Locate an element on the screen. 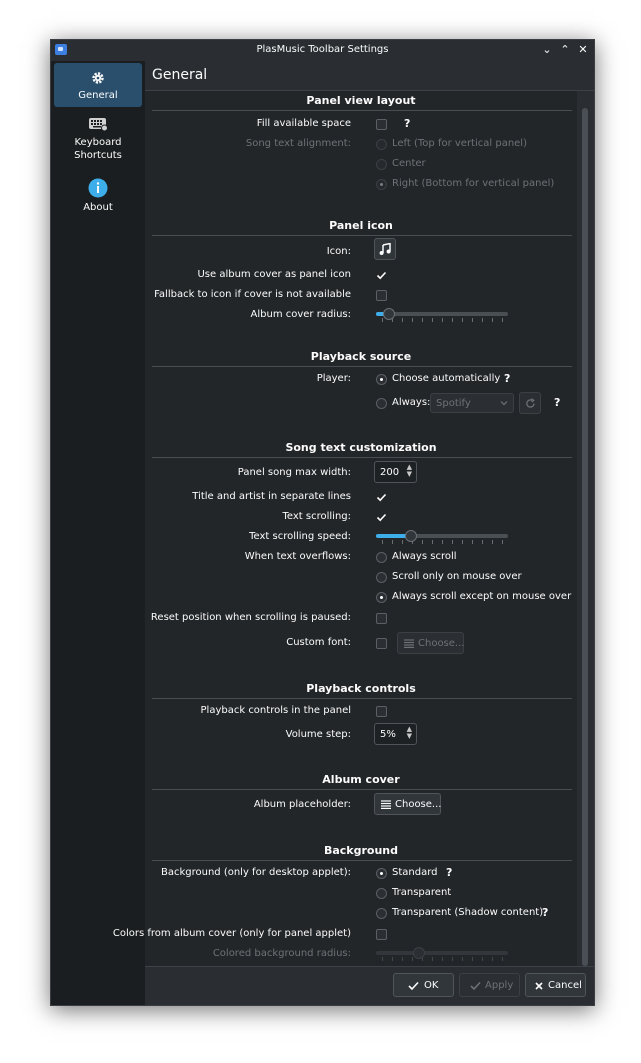  background-transparent-shadow-radio is located at coordinates (381, 913).